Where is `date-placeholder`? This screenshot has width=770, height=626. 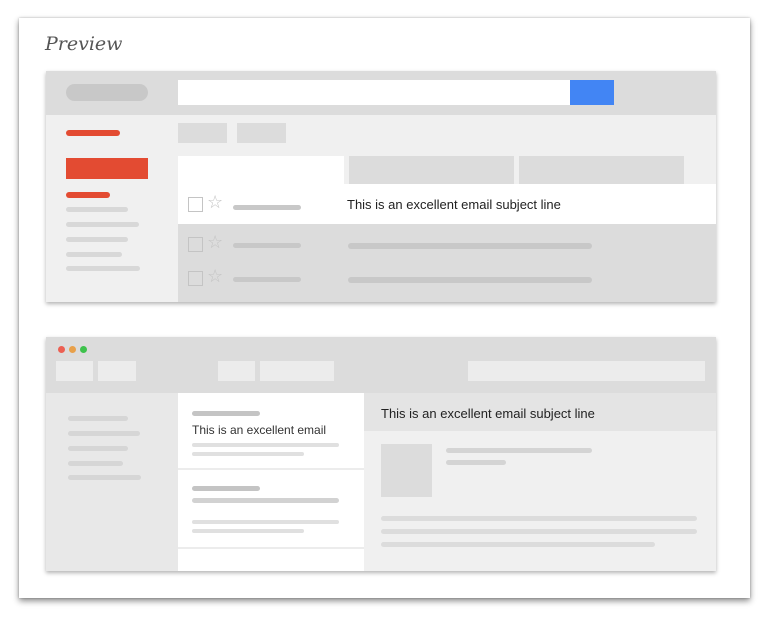 date-placeholder is located at coordinates (476, 462).